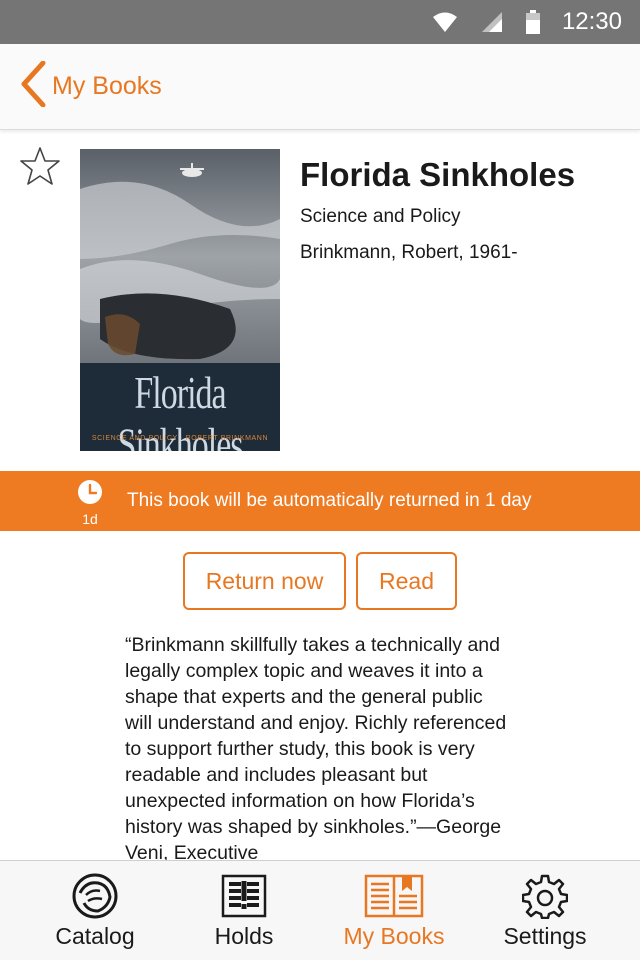 This screenshot has width=640, height=960. Describe the element at coordinates (244, 890) in the screenshot. I see `holds-icon` at that location.